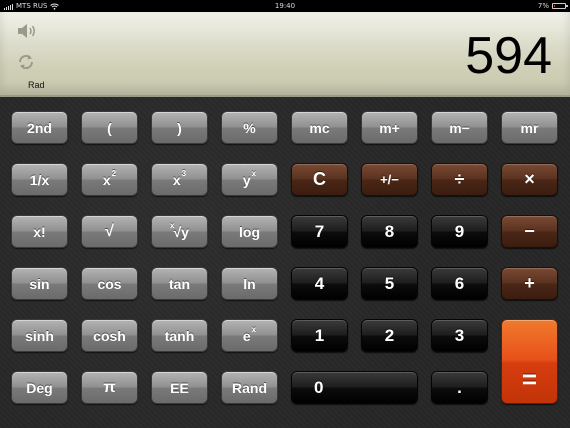  What do you see at coordinates (249, 387) in the screenshot?
I see `random-button: Rand` at bounding box center [249, 387].